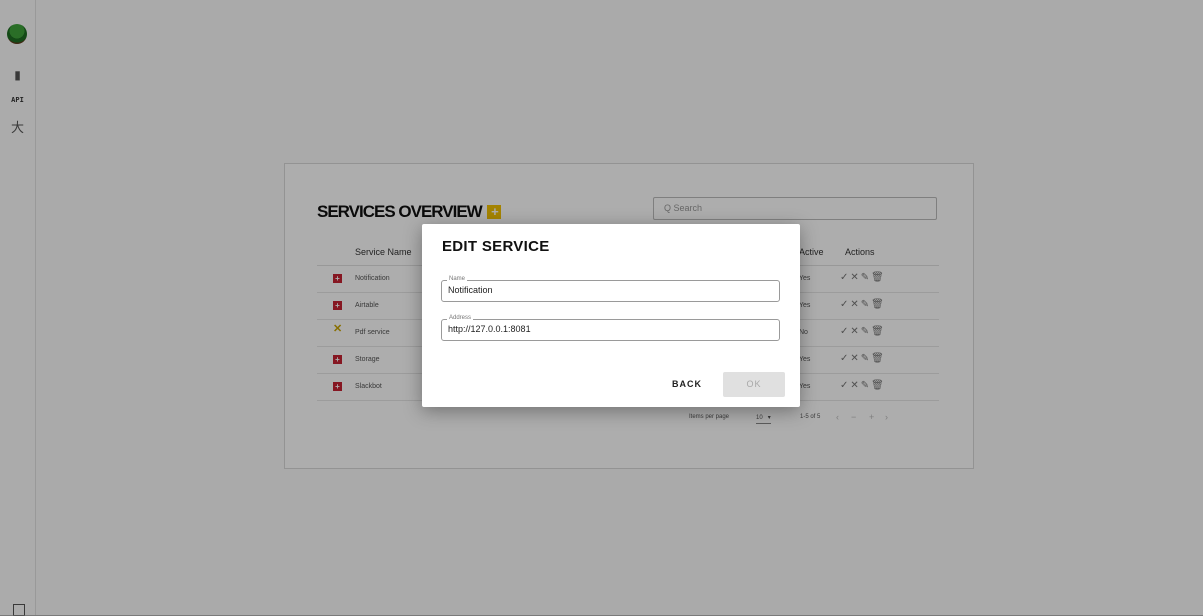 The height and width of the screenshot is (616, 1203). I want to click on address-input, so click(608, 329).